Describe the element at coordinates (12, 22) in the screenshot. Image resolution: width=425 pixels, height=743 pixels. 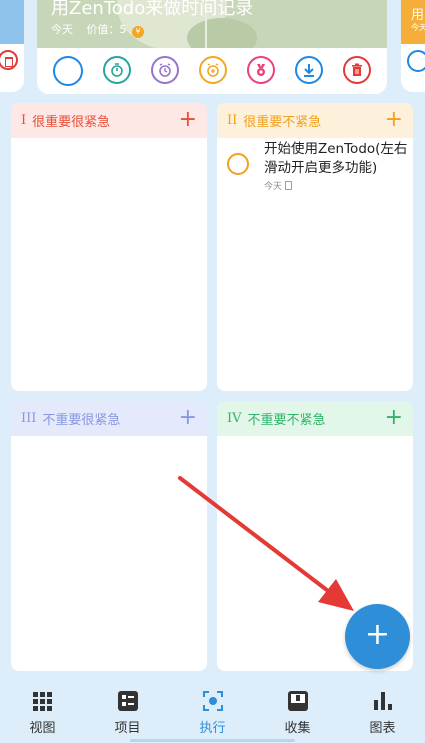
I see `previous-card-banner` at that location.